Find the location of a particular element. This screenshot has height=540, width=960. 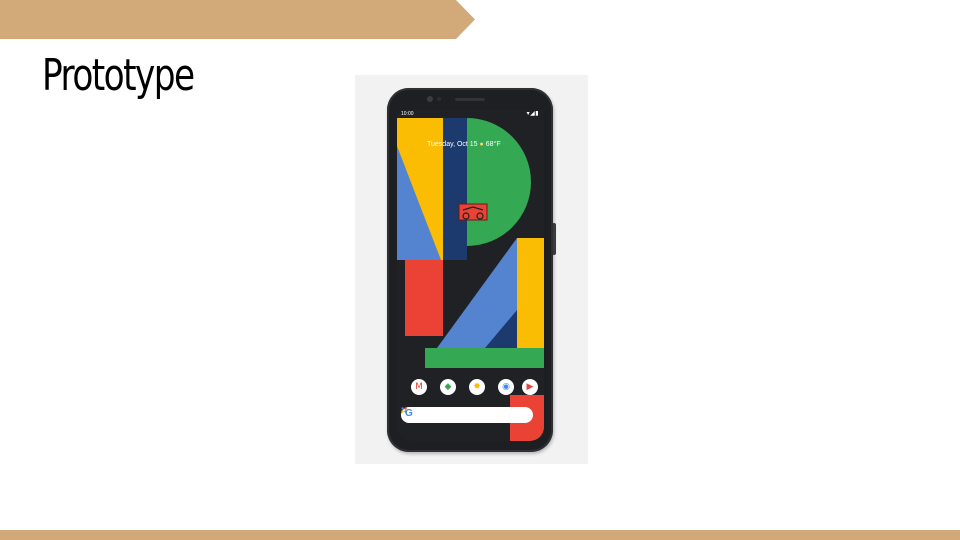

top-banner is located at coordinates (237, 19).